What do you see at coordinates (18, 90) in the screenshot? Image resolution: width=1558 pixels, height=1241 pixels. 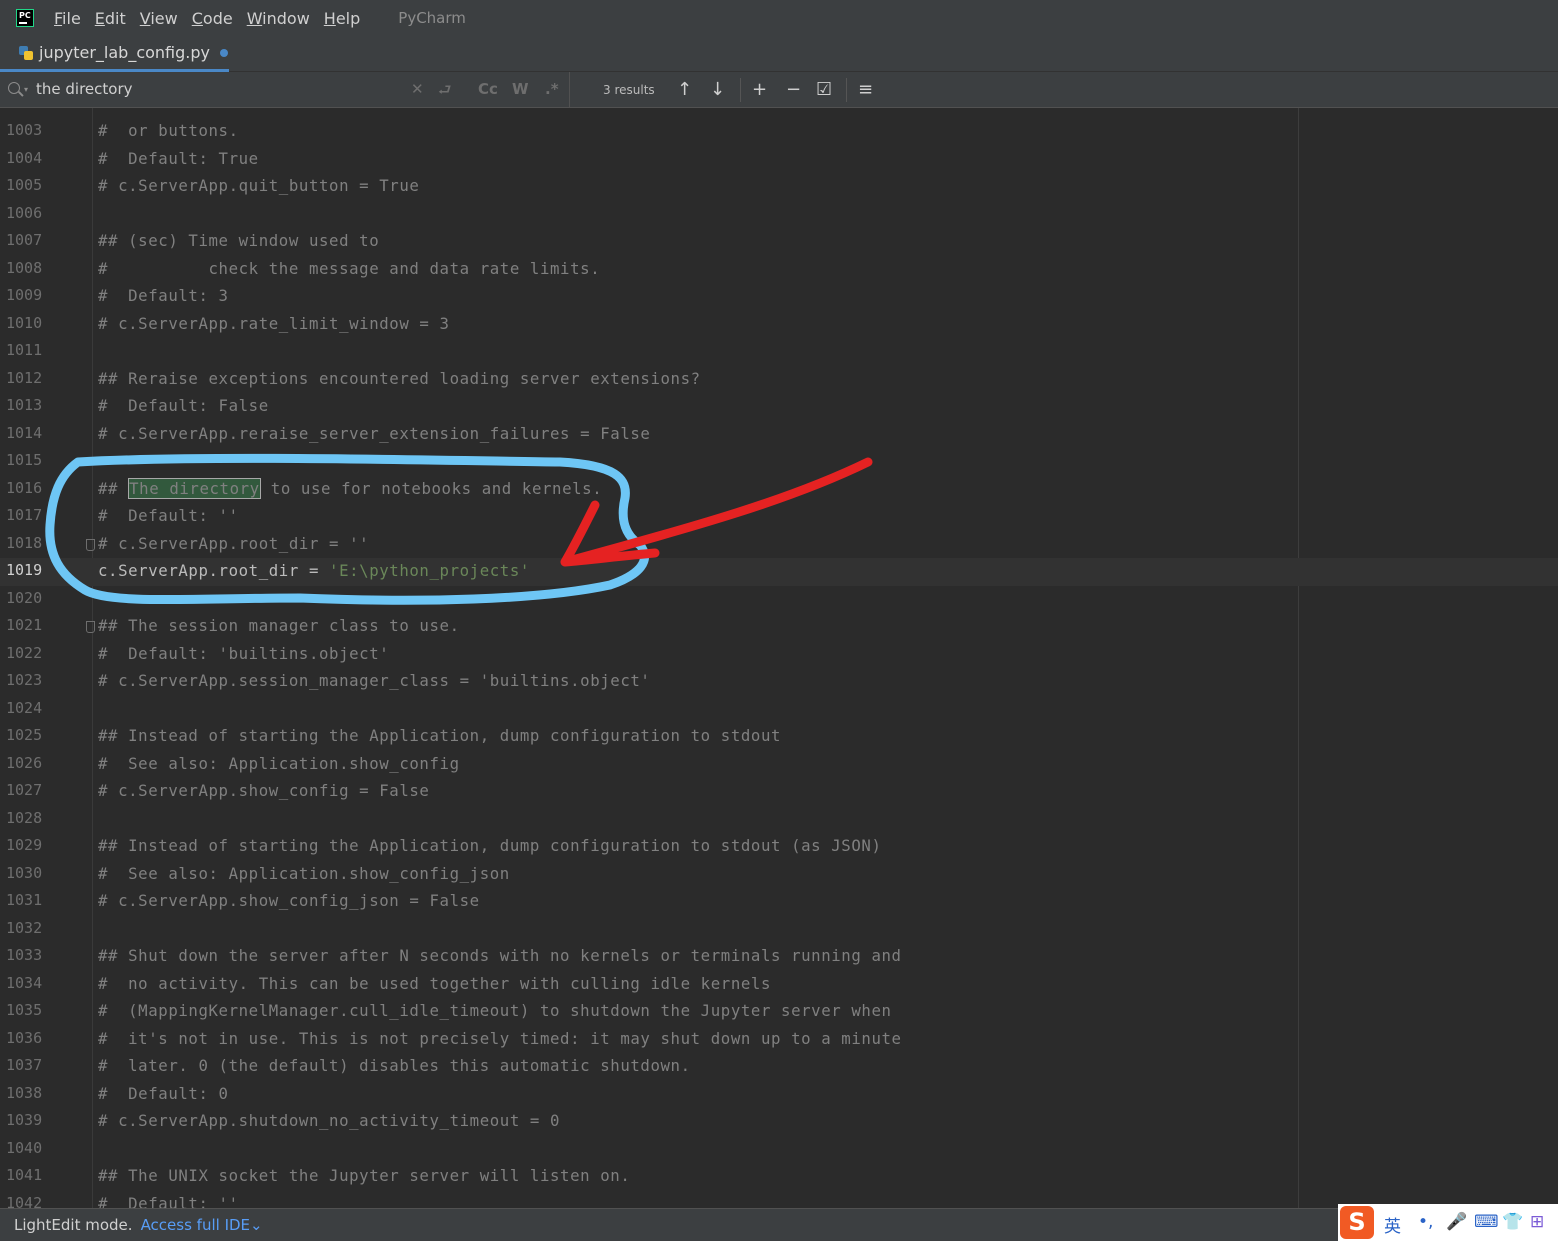 I see `search-icon: ▾` at bounding box center [18, 90].